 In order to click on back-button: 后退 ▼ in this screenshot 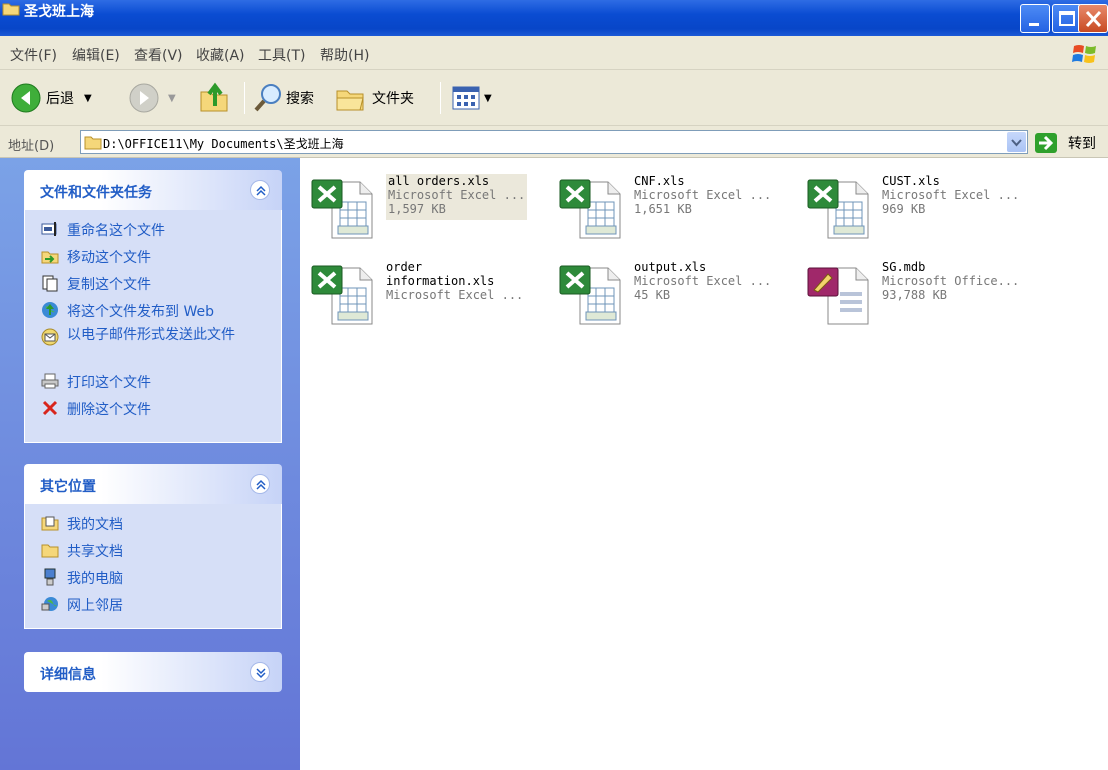, I will do `click(51, 98)`.